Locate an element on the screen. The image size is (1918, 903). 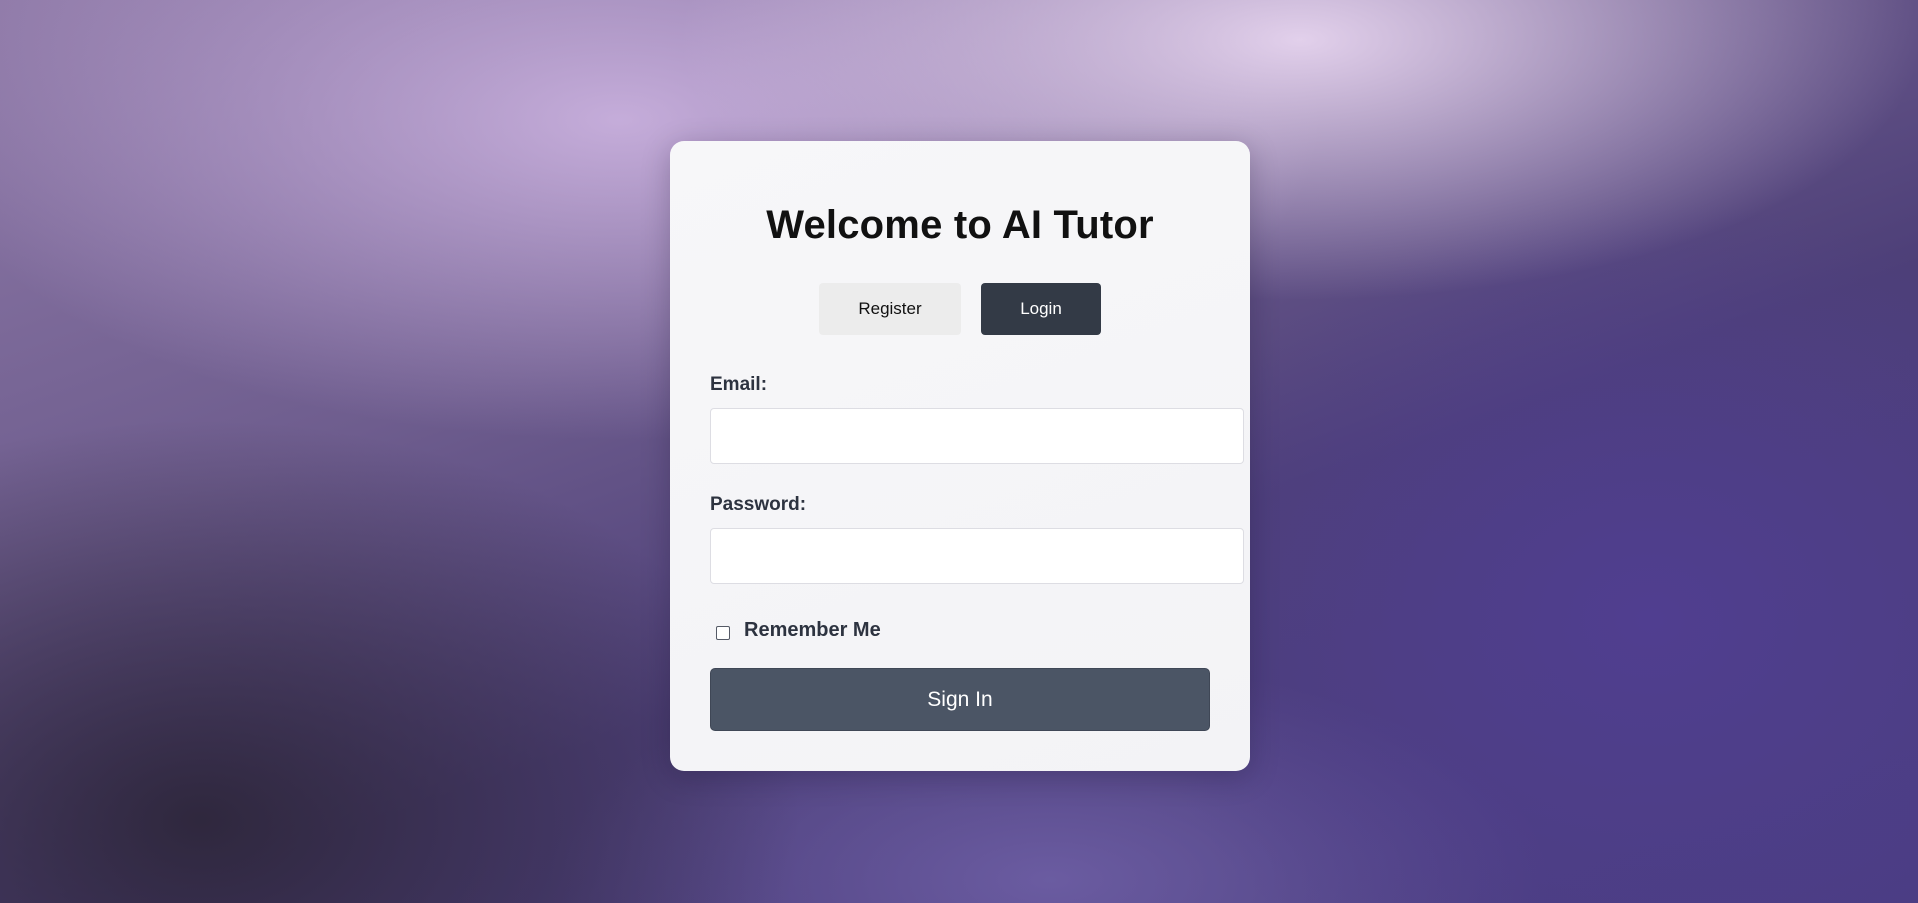
auth-tabs: Register Login is located at coordinates (960, 309).